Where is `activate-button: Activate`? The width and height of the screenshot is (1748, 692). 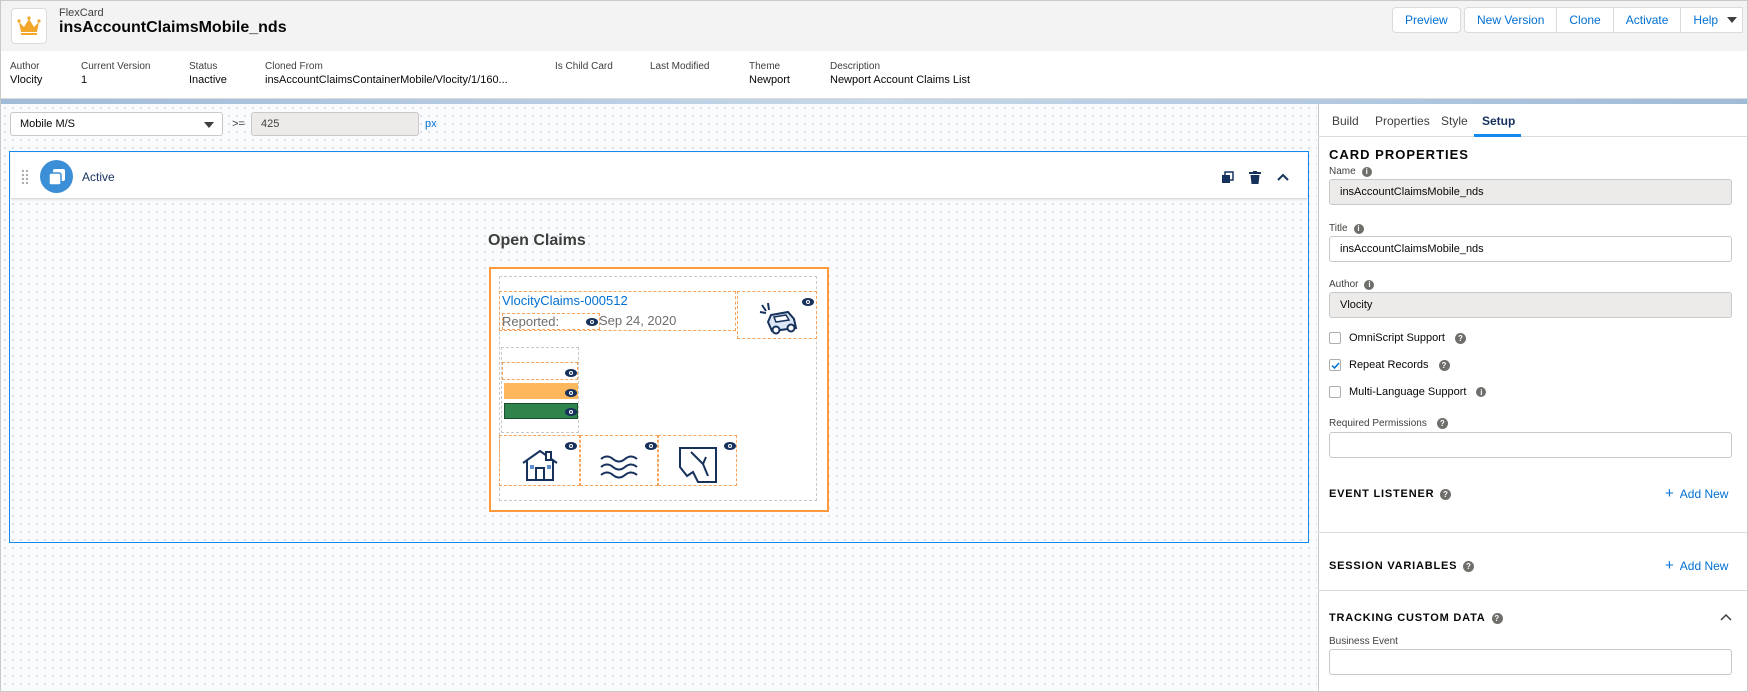
activate-button: Activate is located at coordinates (1647, 20).